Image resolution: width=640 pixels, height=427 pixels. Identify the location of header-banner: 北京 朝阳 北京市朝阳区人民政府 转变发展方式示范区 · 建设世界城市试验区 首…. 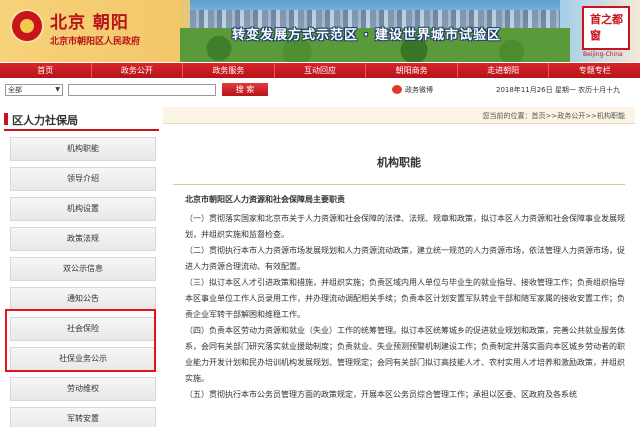
(320, 31).